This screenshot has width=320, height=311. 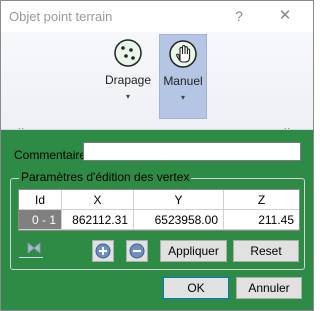 What do you see at coordinates (98, 220) in the screenshot?
I see `x-cell: 862112.31` at bounding box center [98, 220].